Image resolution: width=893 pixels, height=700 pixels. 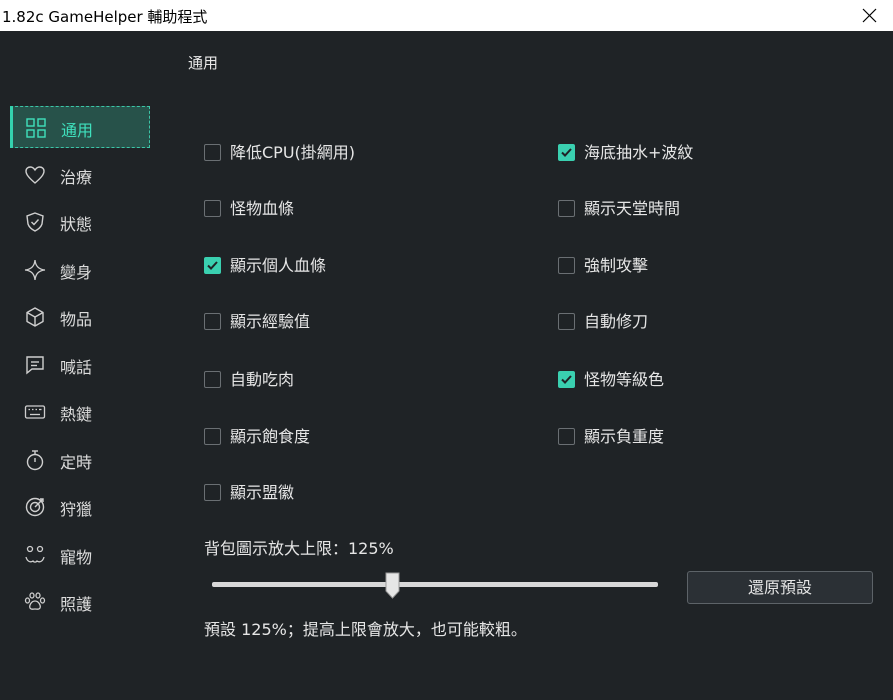 What do you see at coordinates (365, 629) in the screenshot?
I see `slider-hint: 預設 125%；提高上限會放大，也可能較粗。` at bounding box center [365, 629].